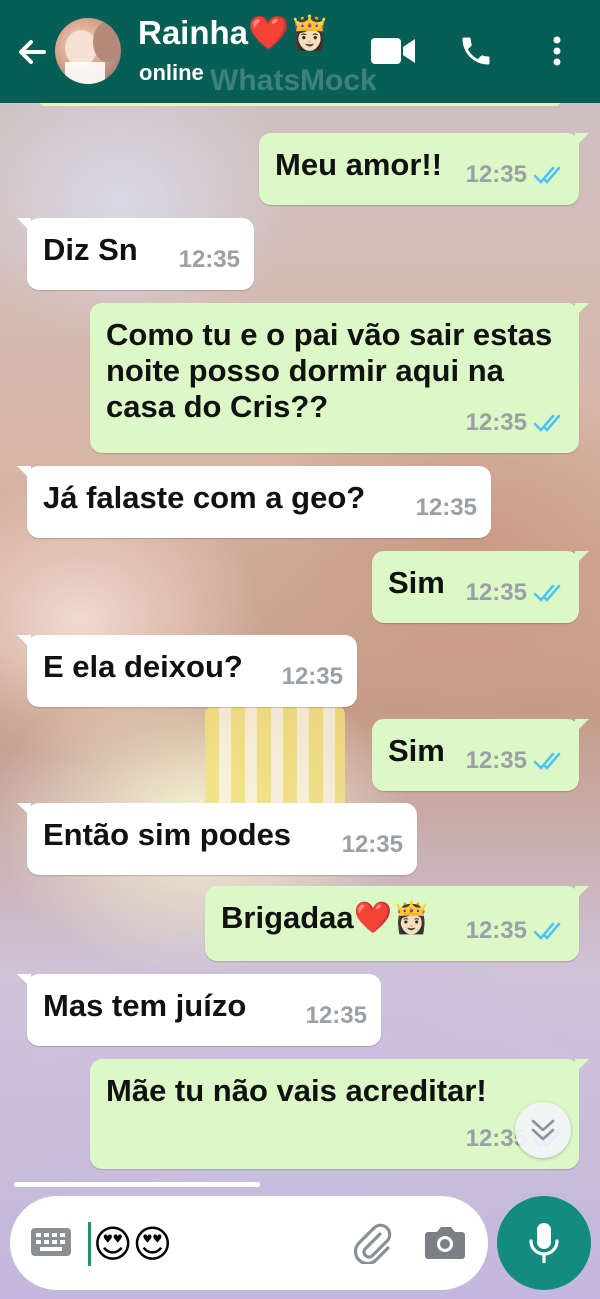 The height and width of the screenshot is (1299, 600). What do you see at coordinates (397, 923) in the screenshot?
I see `message-outgoing: Brigadaa❤️👸🏻 12:35` at bounding box center [397, 923].